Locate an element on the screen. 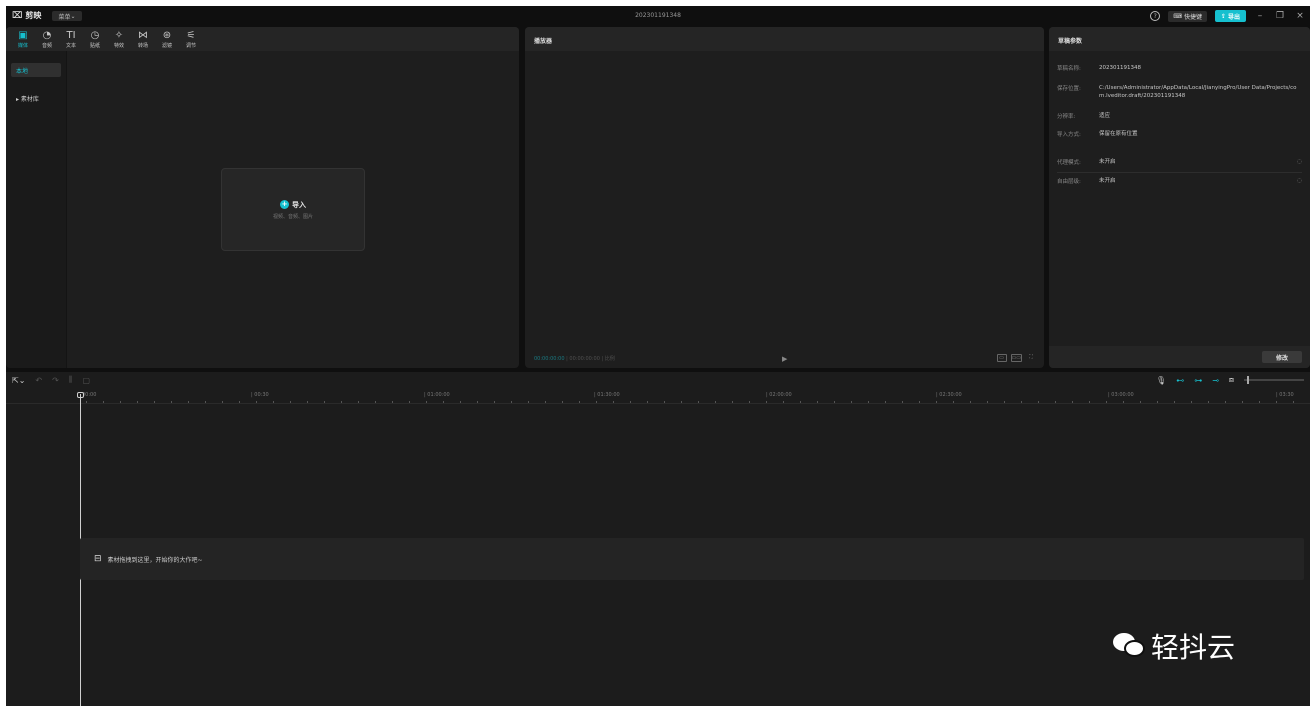 The width and height of the screenshot is (1316, 715). maximize-icon: ❐ is located at coordinates (1280, 16).